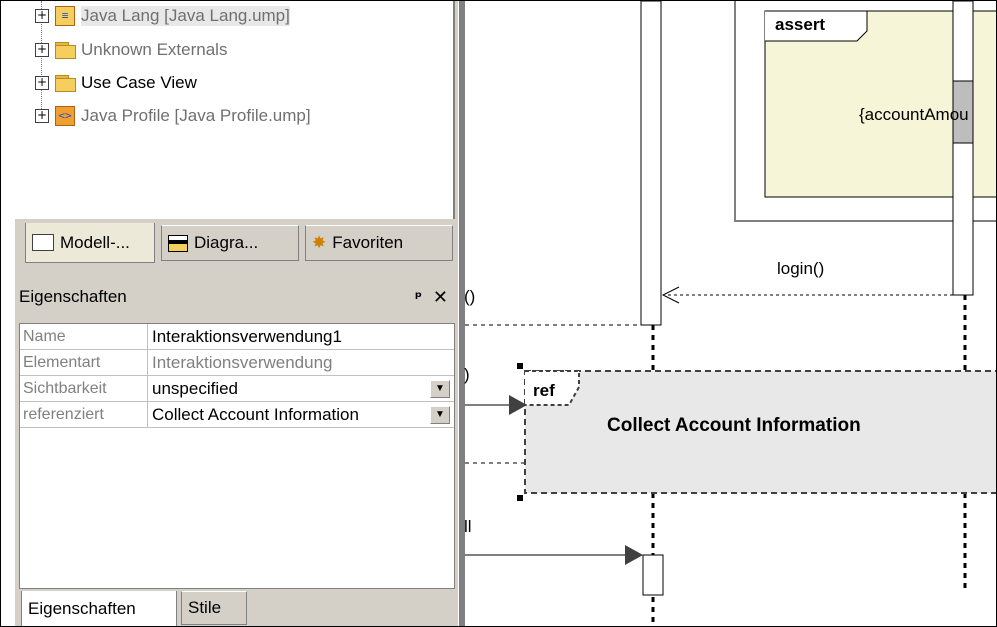  Describe the element at coordinates (65, 16) in the screenshot. I see `package-icon: ≡` at that location.